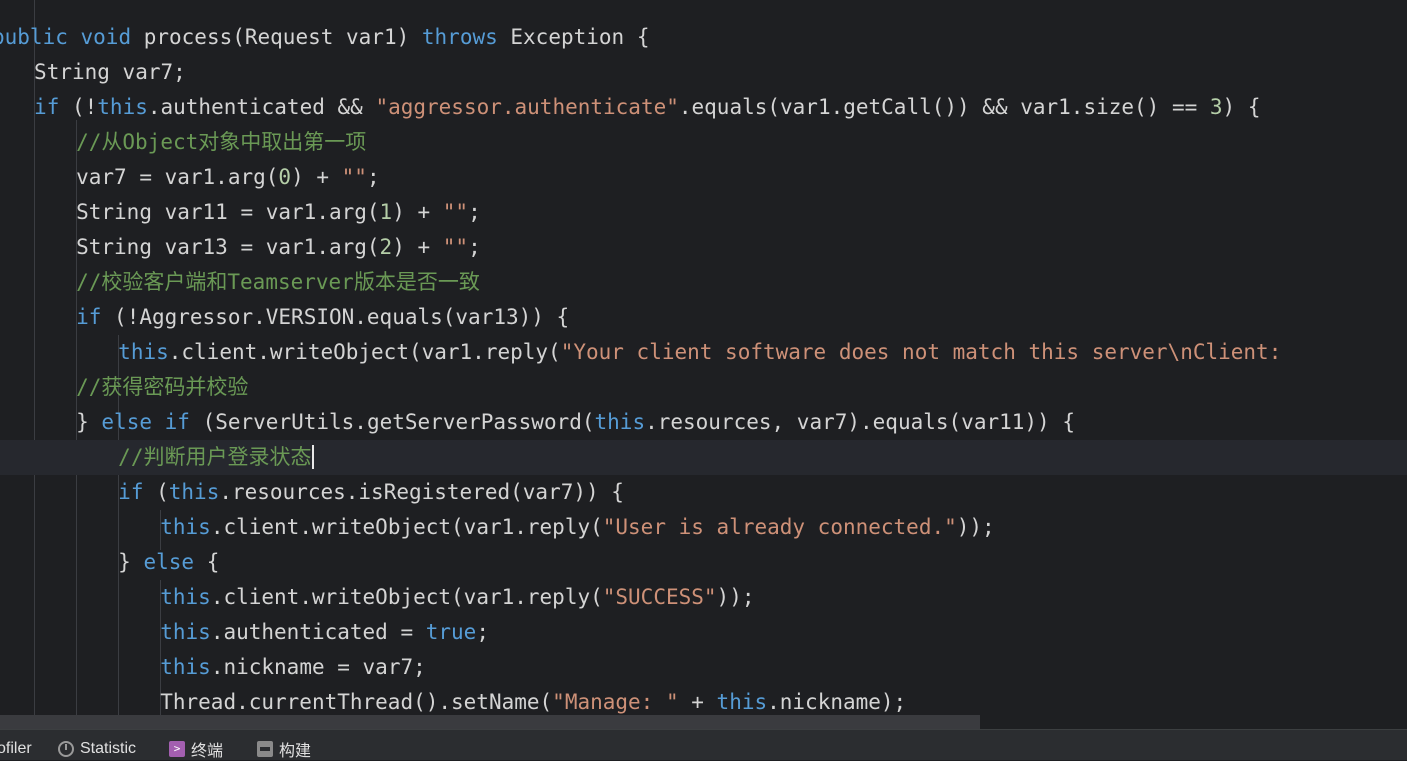  I want to click on code-token: 0, so click(285, 177).